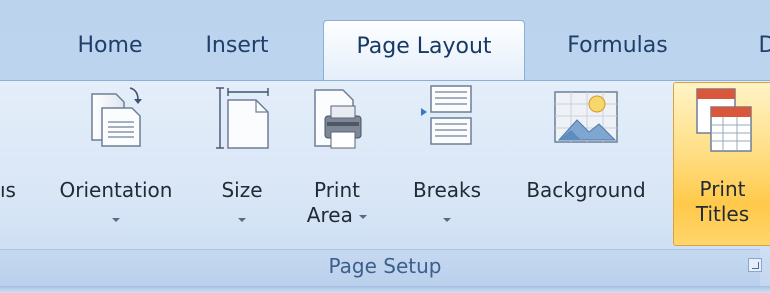 This screenshot has height=293, width=770. Describe the element at coordinates (385, 289) in the screenshot. I see `ribbon-bottom-edge` at that location.